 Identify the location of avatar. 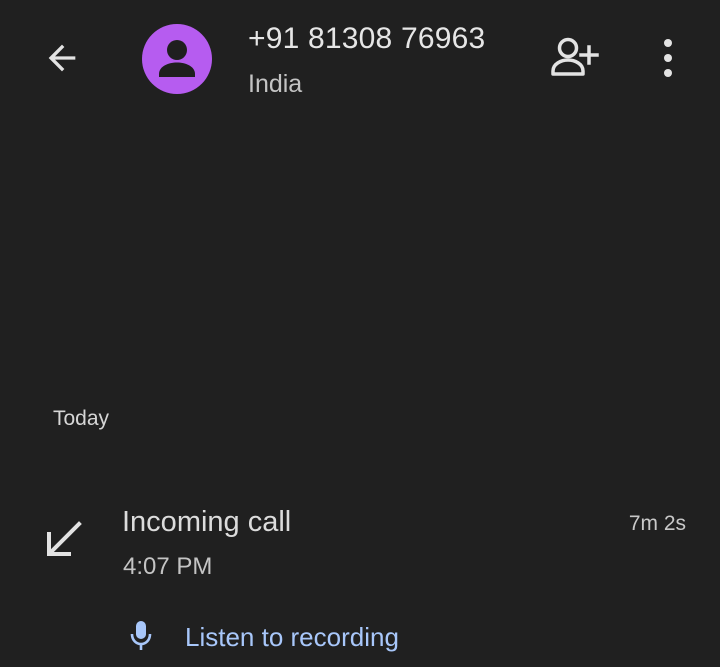
(177, 59).